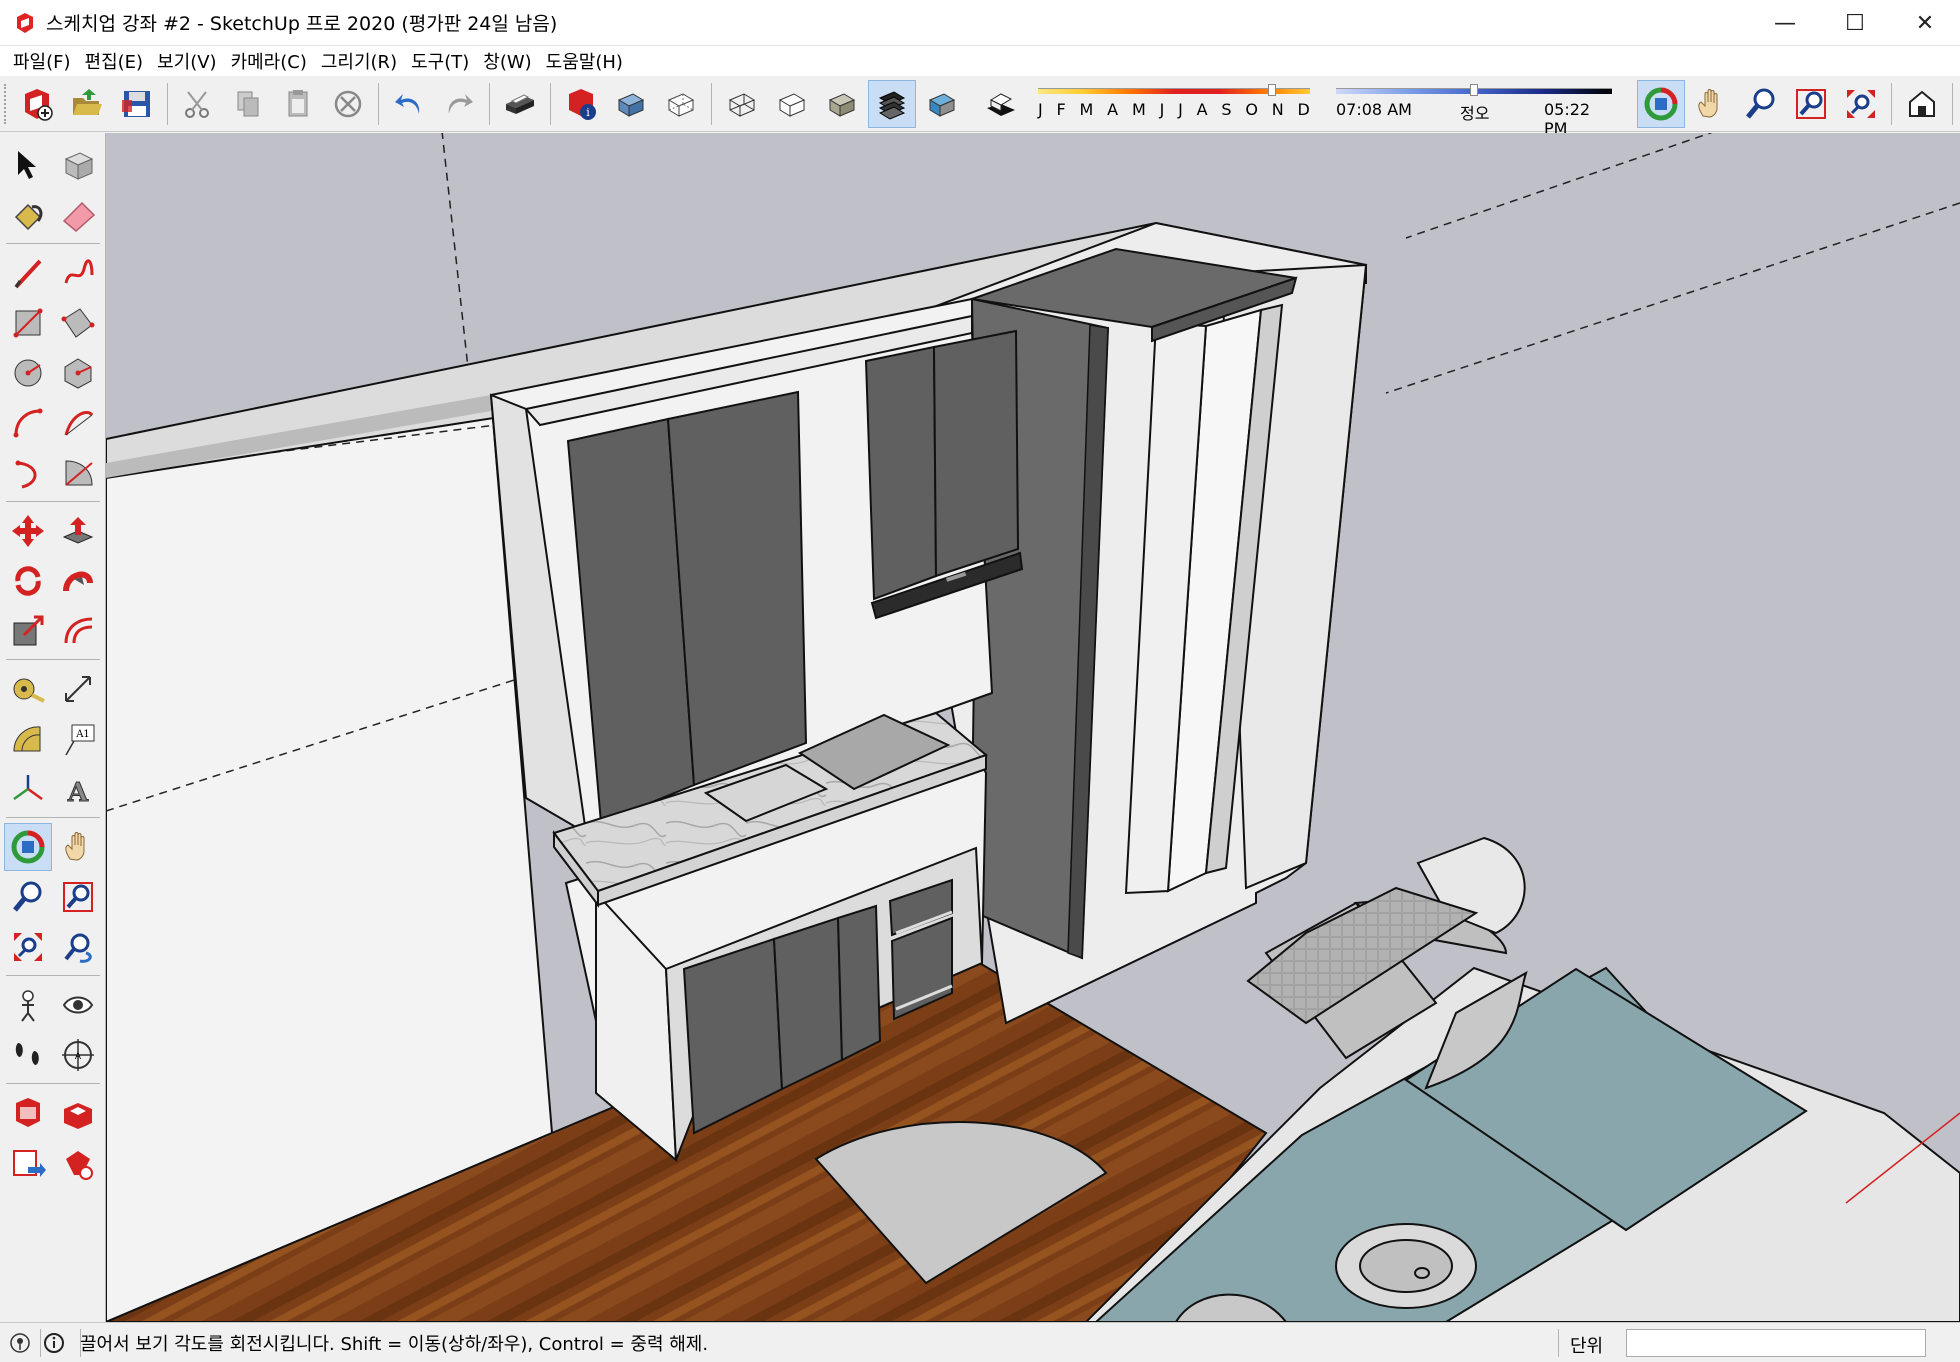 The width and height of the screenshot is (1960, 1362). What do you see at coordinates (1001, 104) in the screenshot?
I see `shadows-toggle-icon` at bounding box center [1001, 104].